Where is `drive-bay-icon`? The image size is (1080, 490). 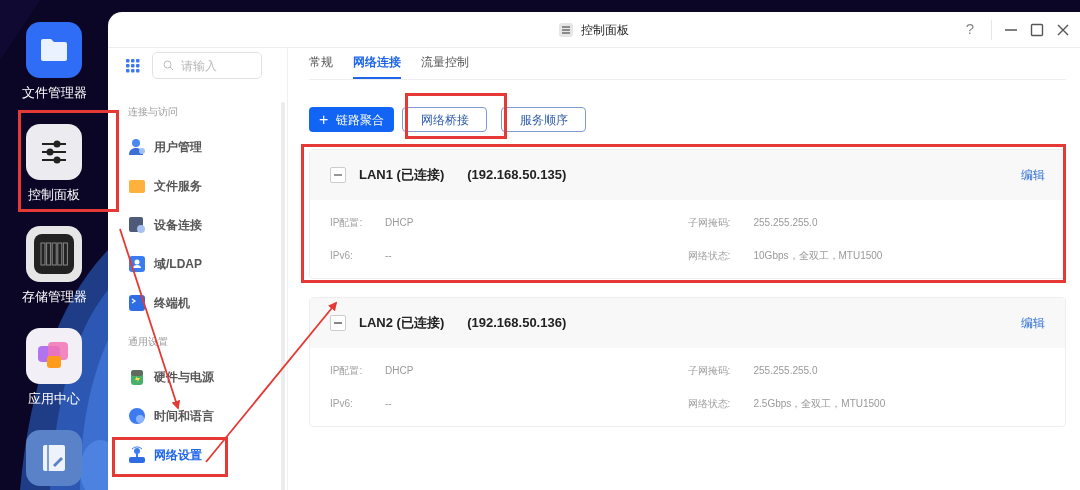 drive-bay-icon is located at coordinates (54, 254).